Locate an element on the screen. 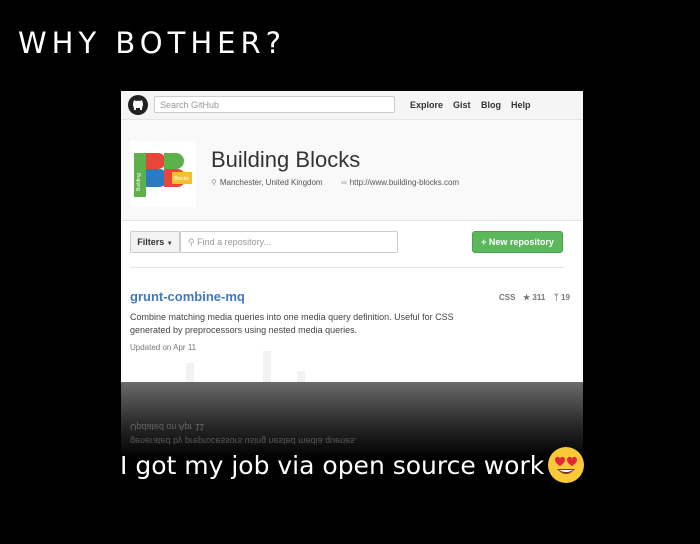  location-pin-icon: ⚲ is located at coordinates (214, 182).